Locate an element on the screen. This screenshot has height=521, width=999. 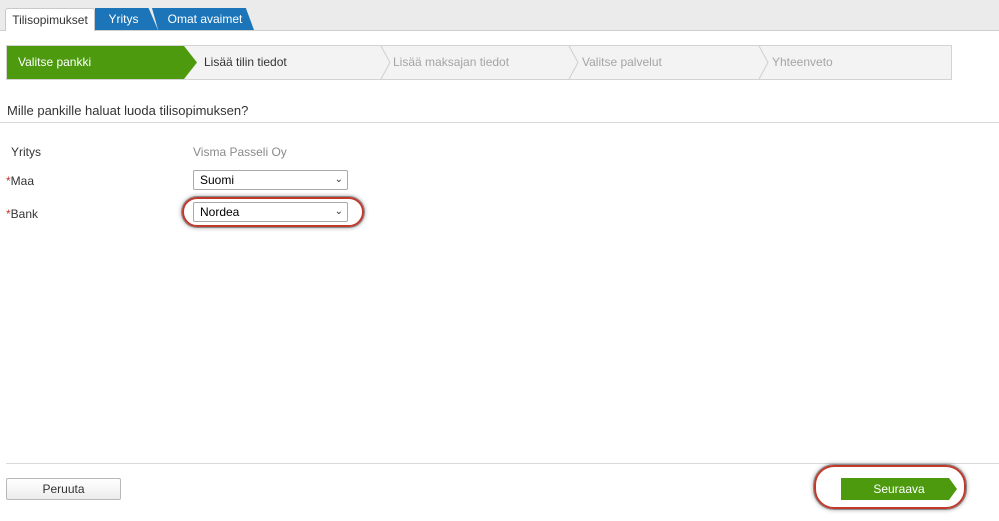
cancel-button: Peruuta is located at coordinates (63, 489).